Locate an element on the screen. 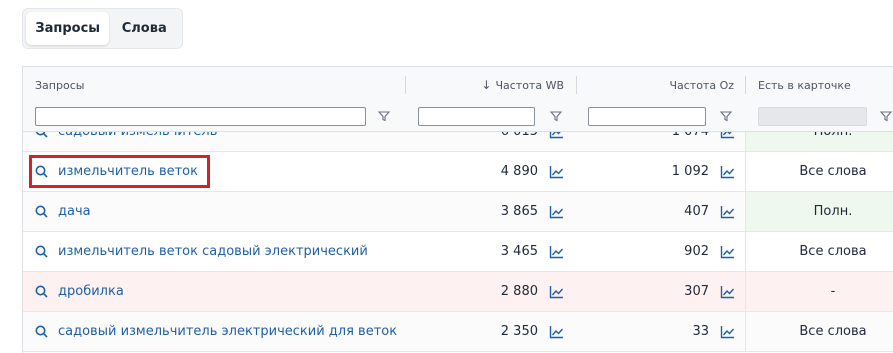 This screenshot has width=893, height=353. query-link: дача is located at coordinates (74, 211).